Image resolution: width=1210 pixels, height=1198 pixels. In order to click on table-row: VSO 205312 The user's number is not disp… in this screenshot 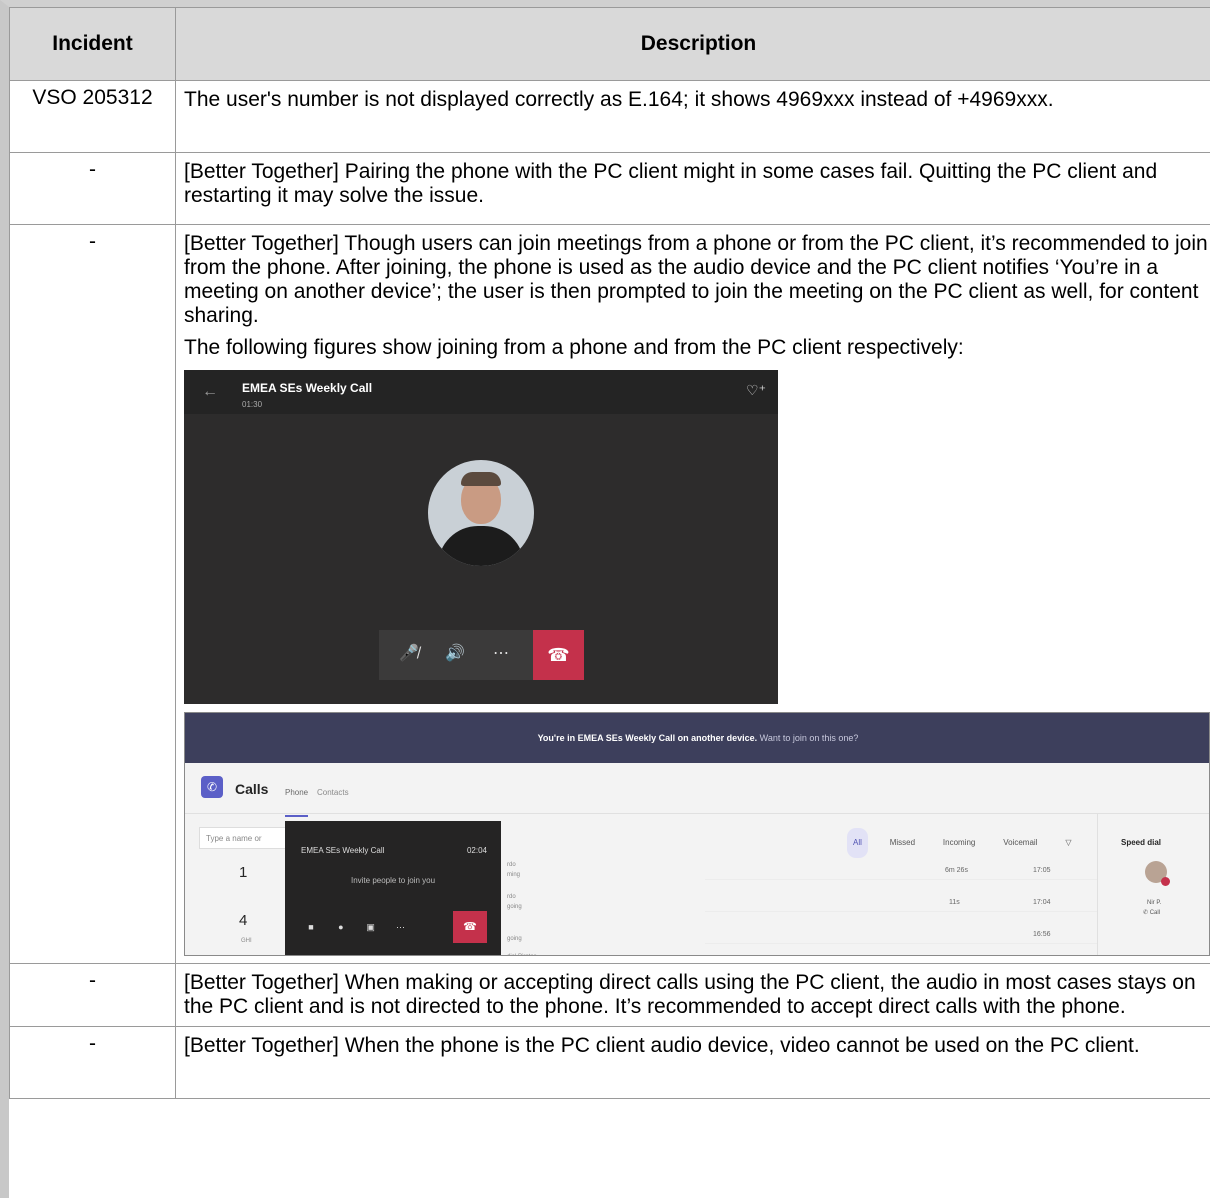, I will do `click(609, 116)`.